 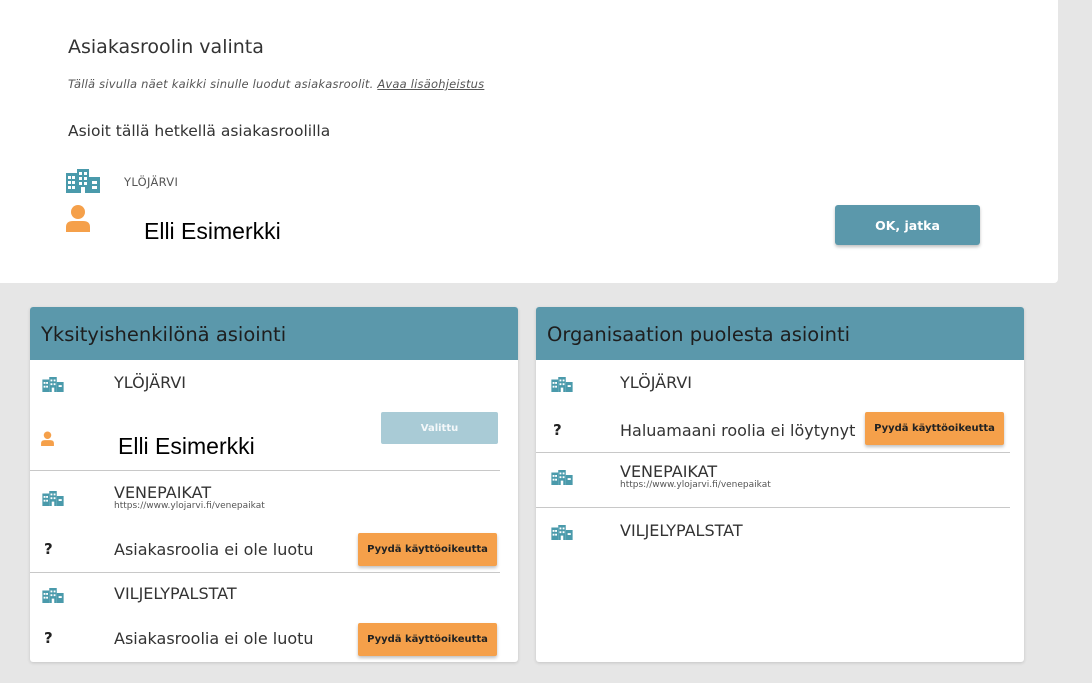 What do you see at coordinates (439, 428) in the screenshot?
I see `selected-button: Valittu` at bounding box center [439, 428].